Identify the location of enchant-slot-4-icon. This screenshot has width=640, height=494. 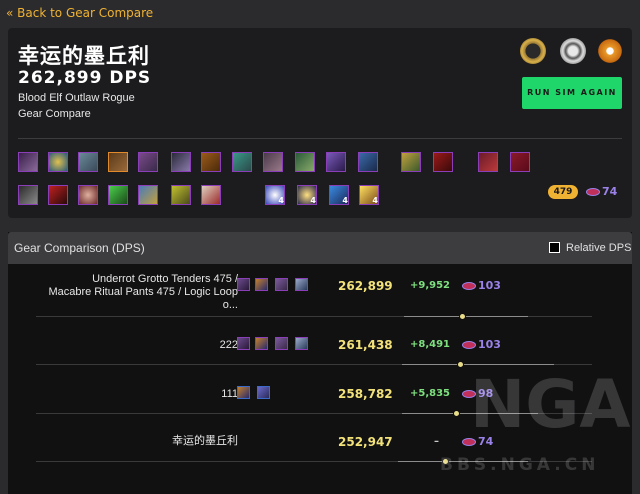
(118, 195).